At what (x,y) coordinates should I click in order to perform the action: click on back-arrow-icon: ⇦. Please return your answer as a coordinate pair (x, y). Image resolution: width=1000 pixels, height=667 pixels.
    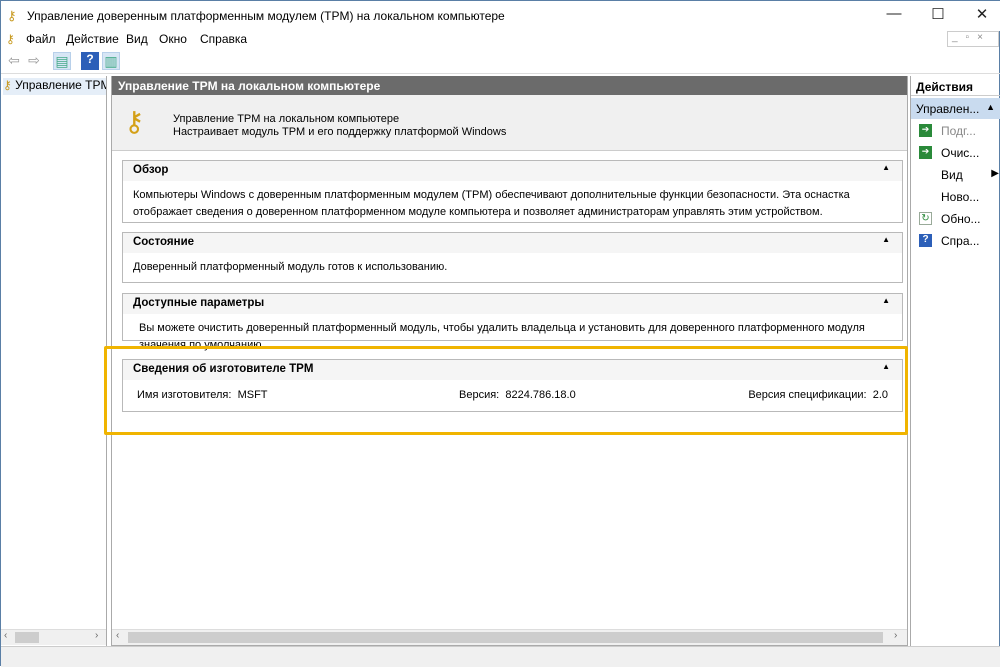
    Looking at the image, I should click on (14, 61).